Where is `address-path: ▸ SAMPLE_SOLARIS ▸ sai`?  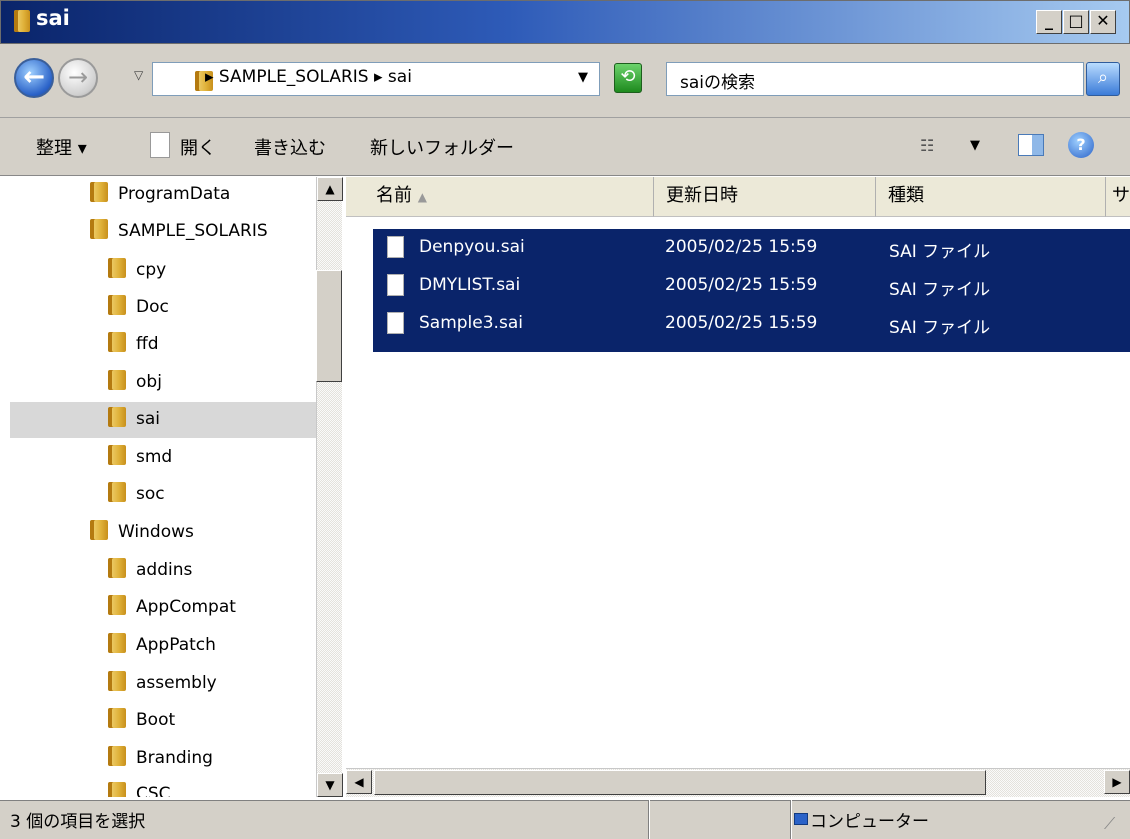
address-path: ▸ SAMPLE_SOLARIS ▸ sai is located at coordinates (308, 77).